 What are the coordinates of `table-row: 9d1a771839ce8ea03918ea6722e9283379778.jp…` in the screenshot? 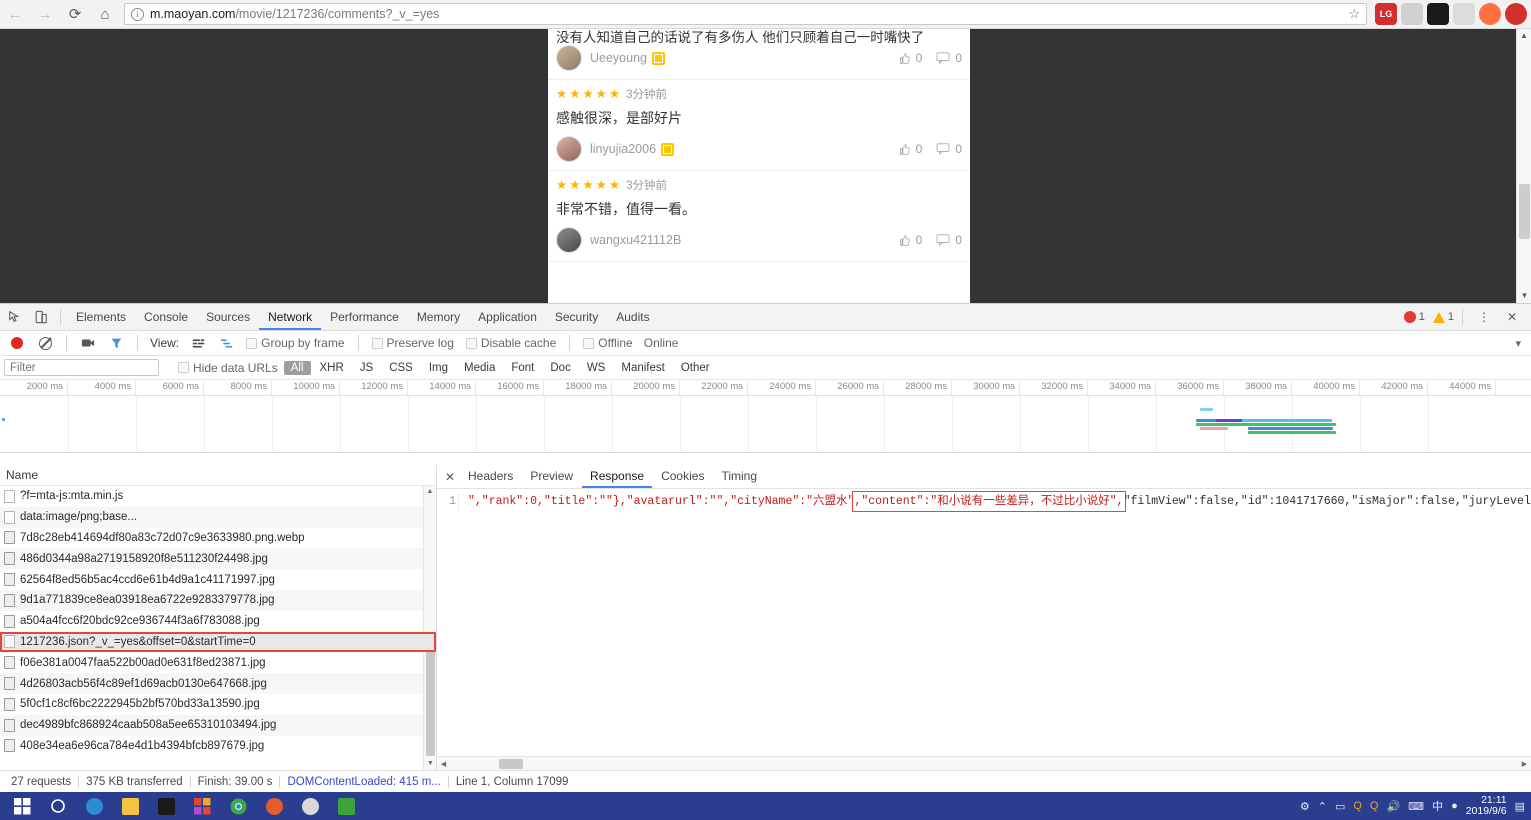 It's located at (218, 600).